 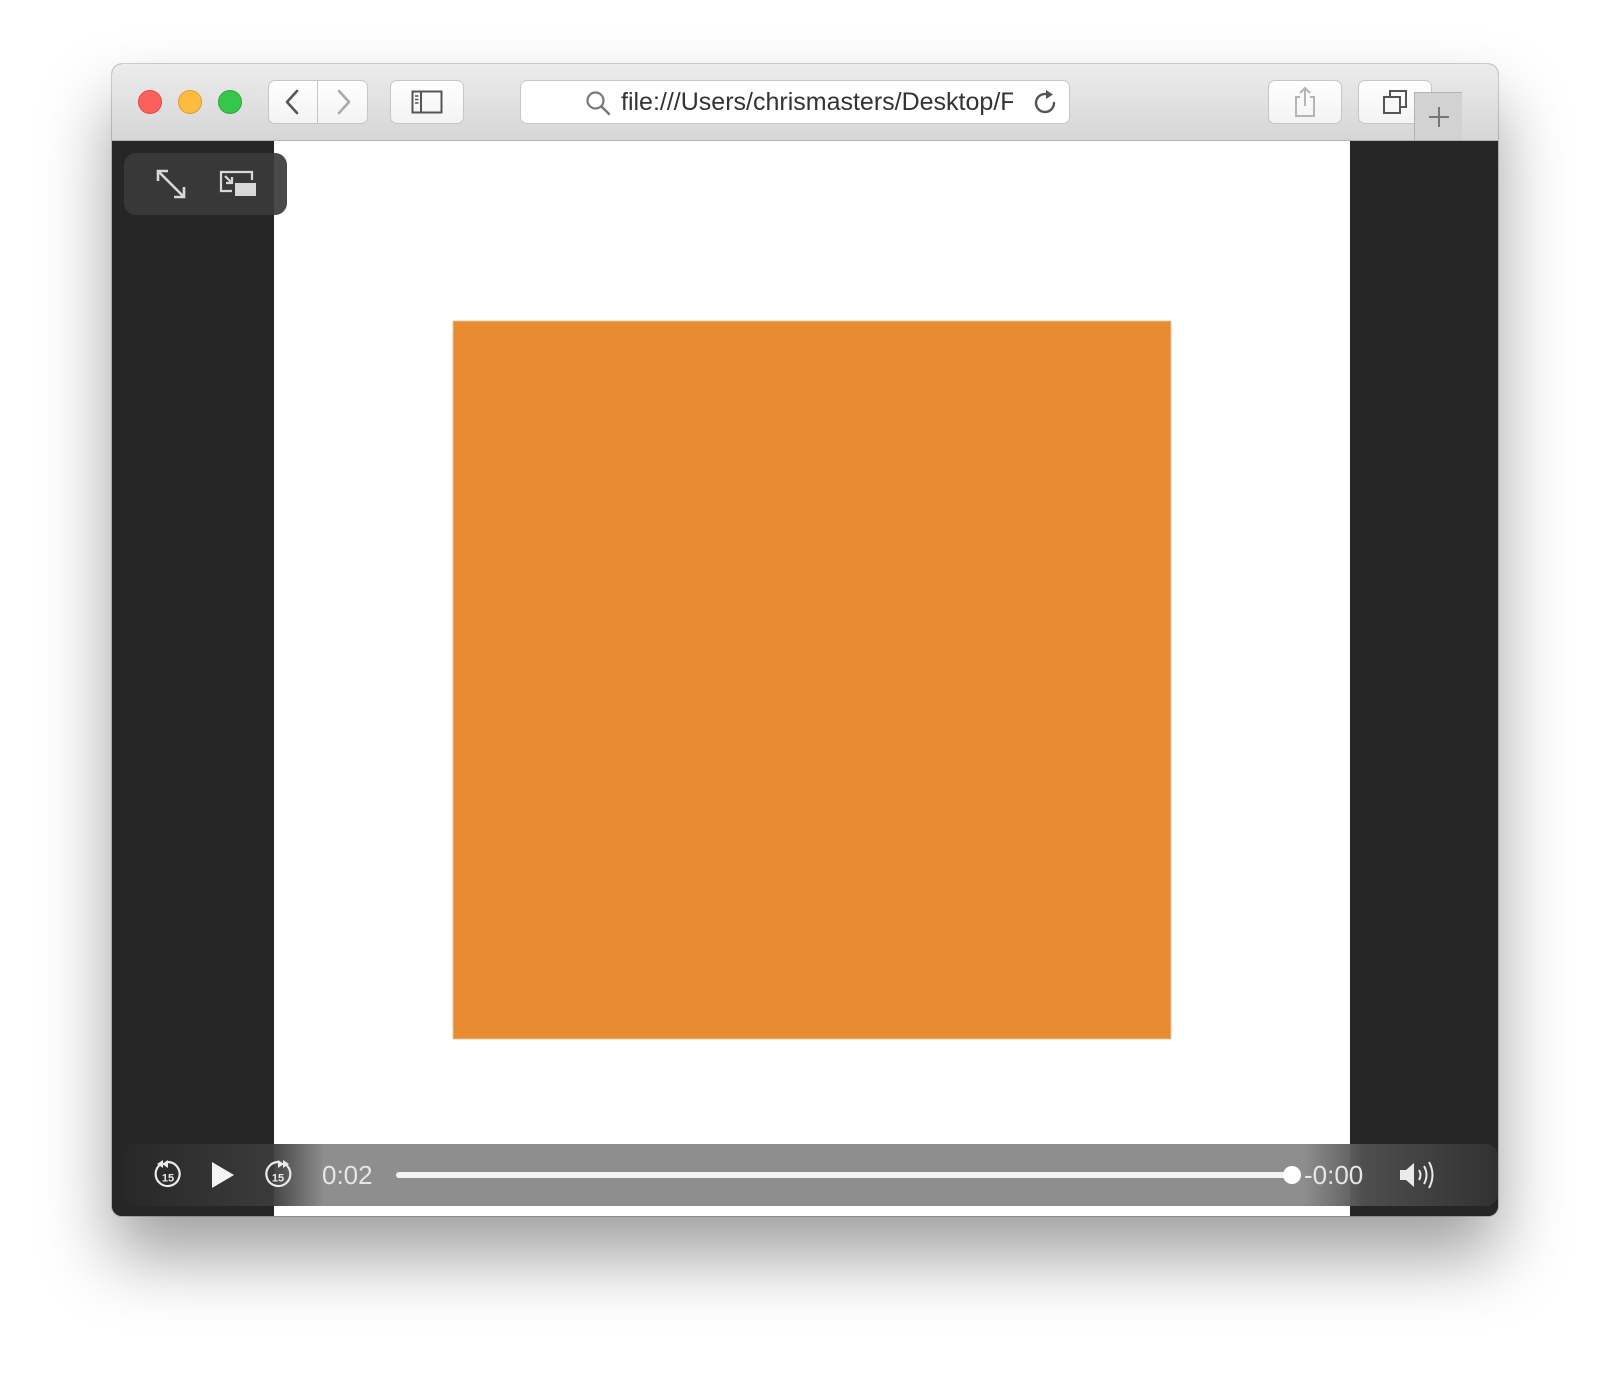 What do you see at coordinates (278, 1179) in the screenshot?
I see `skip-forward-label: 15` at bounding box center [278, 1179].